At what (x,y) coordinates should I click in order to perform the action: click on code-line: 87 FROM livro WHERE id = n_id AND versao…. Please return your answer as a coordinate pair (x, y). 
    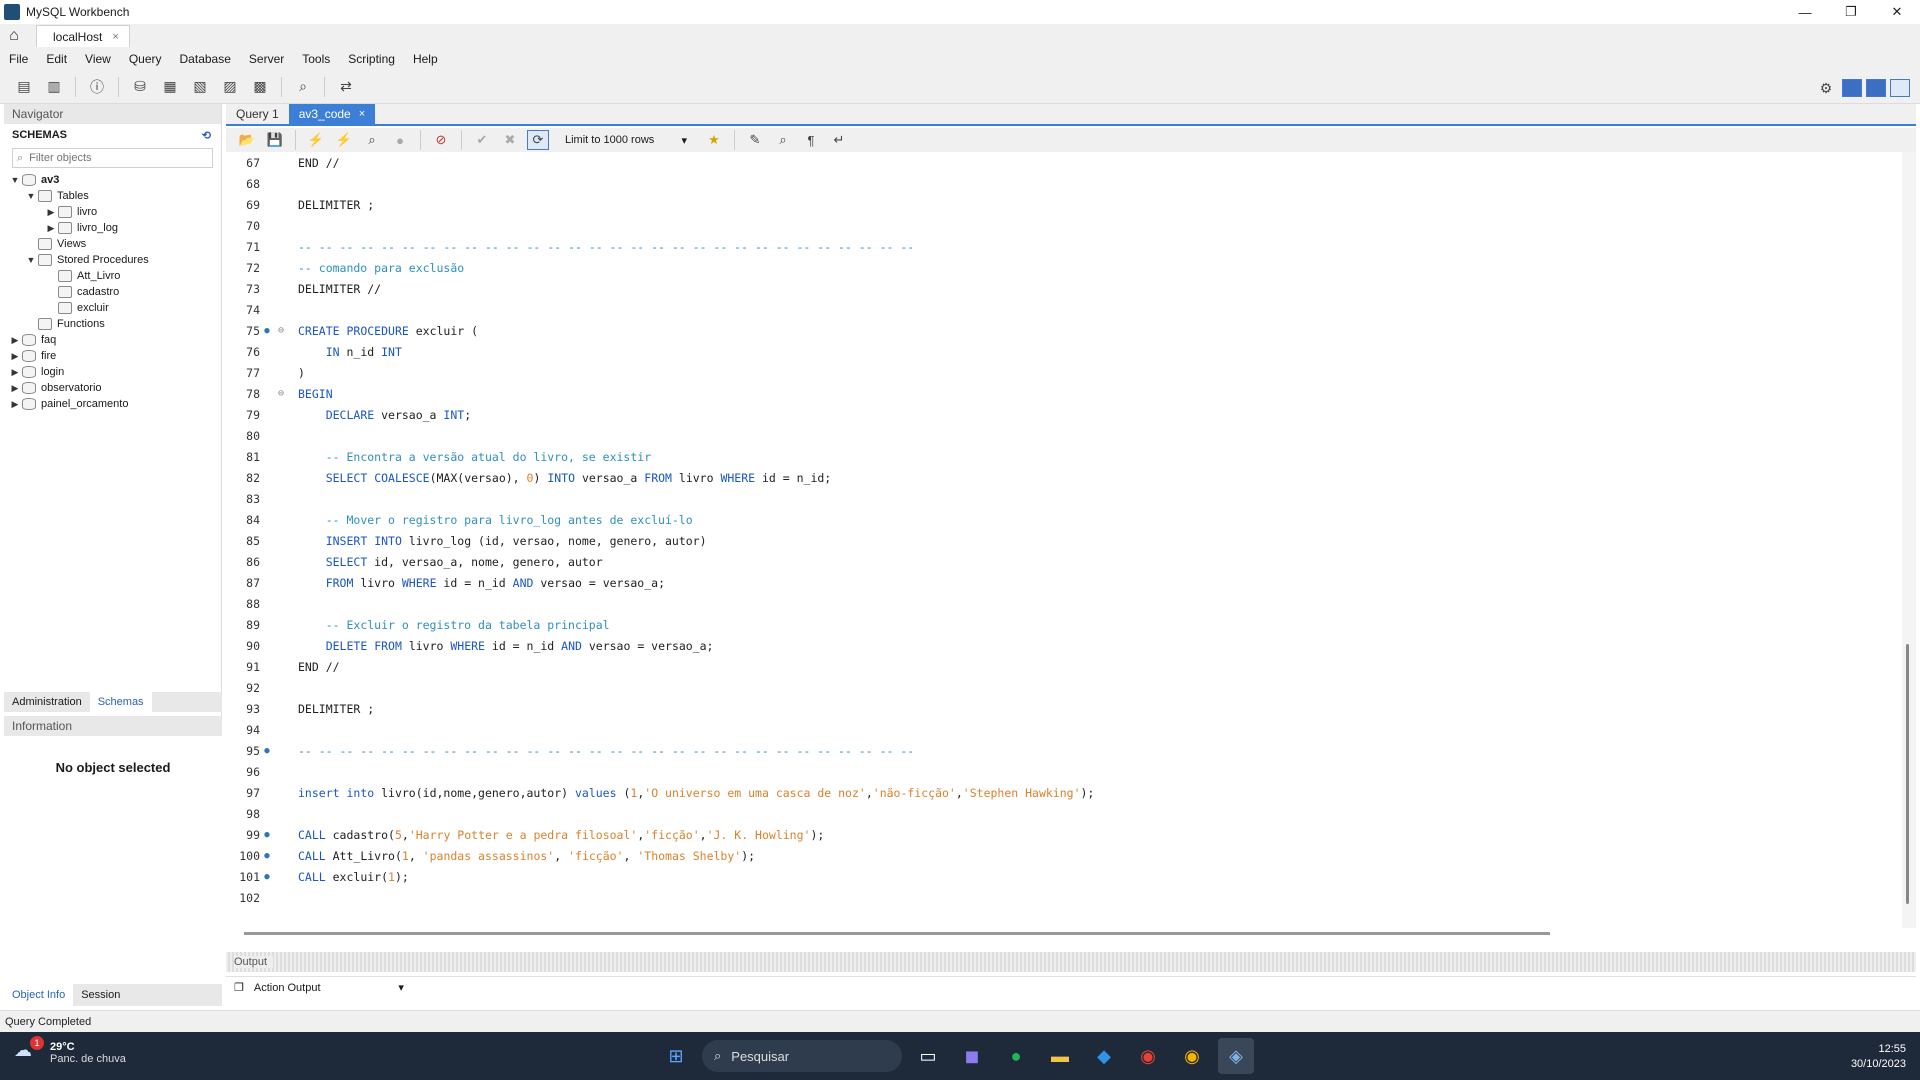
    Looking at the image, I should click on (1062, 582).